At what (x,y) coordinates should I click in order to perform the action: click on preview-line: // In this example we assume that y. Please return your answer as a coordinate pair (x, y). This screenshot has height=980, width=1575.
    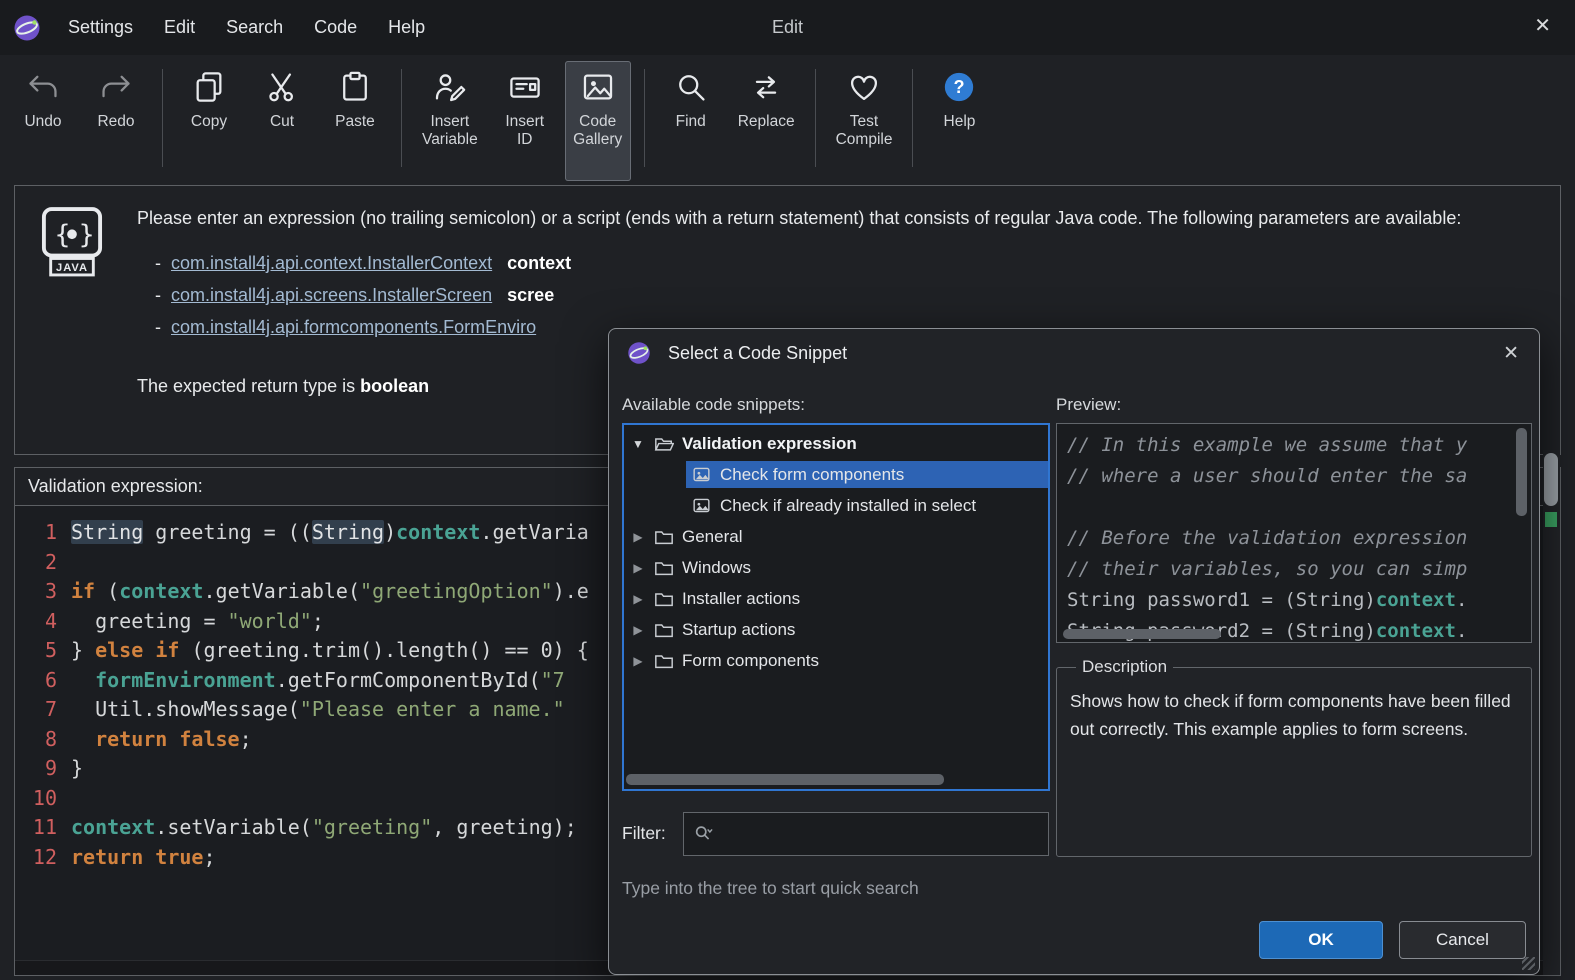
    Looking at the image, I should click on (1267, 445).